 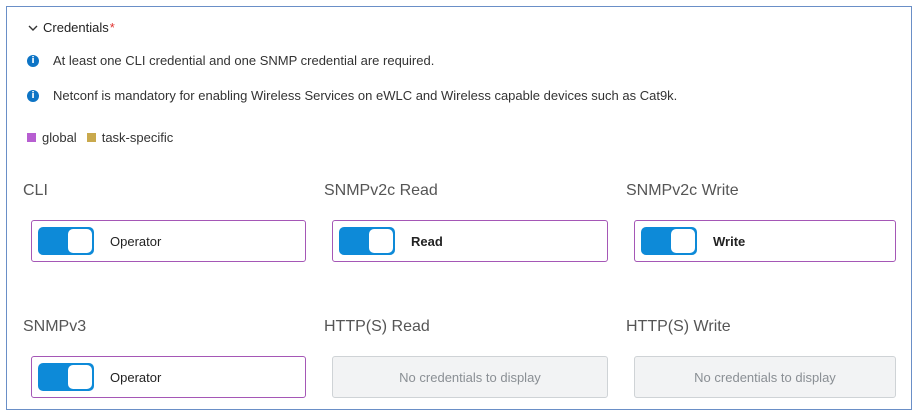 What do you see at coordinates (66, 377) in the screenshot?
I see `snmpv3-toggle` at bounding box center [66, 377].